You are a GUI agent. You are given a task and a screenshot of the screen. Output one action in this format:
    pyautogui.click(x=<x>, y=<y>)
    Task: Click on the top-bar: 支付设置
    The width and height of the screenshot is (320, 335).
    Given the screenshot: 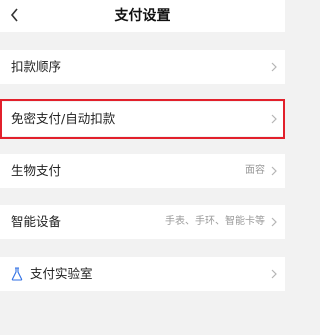 What is the action you would take?
    pyautogui.click(x=142, y=16)
    